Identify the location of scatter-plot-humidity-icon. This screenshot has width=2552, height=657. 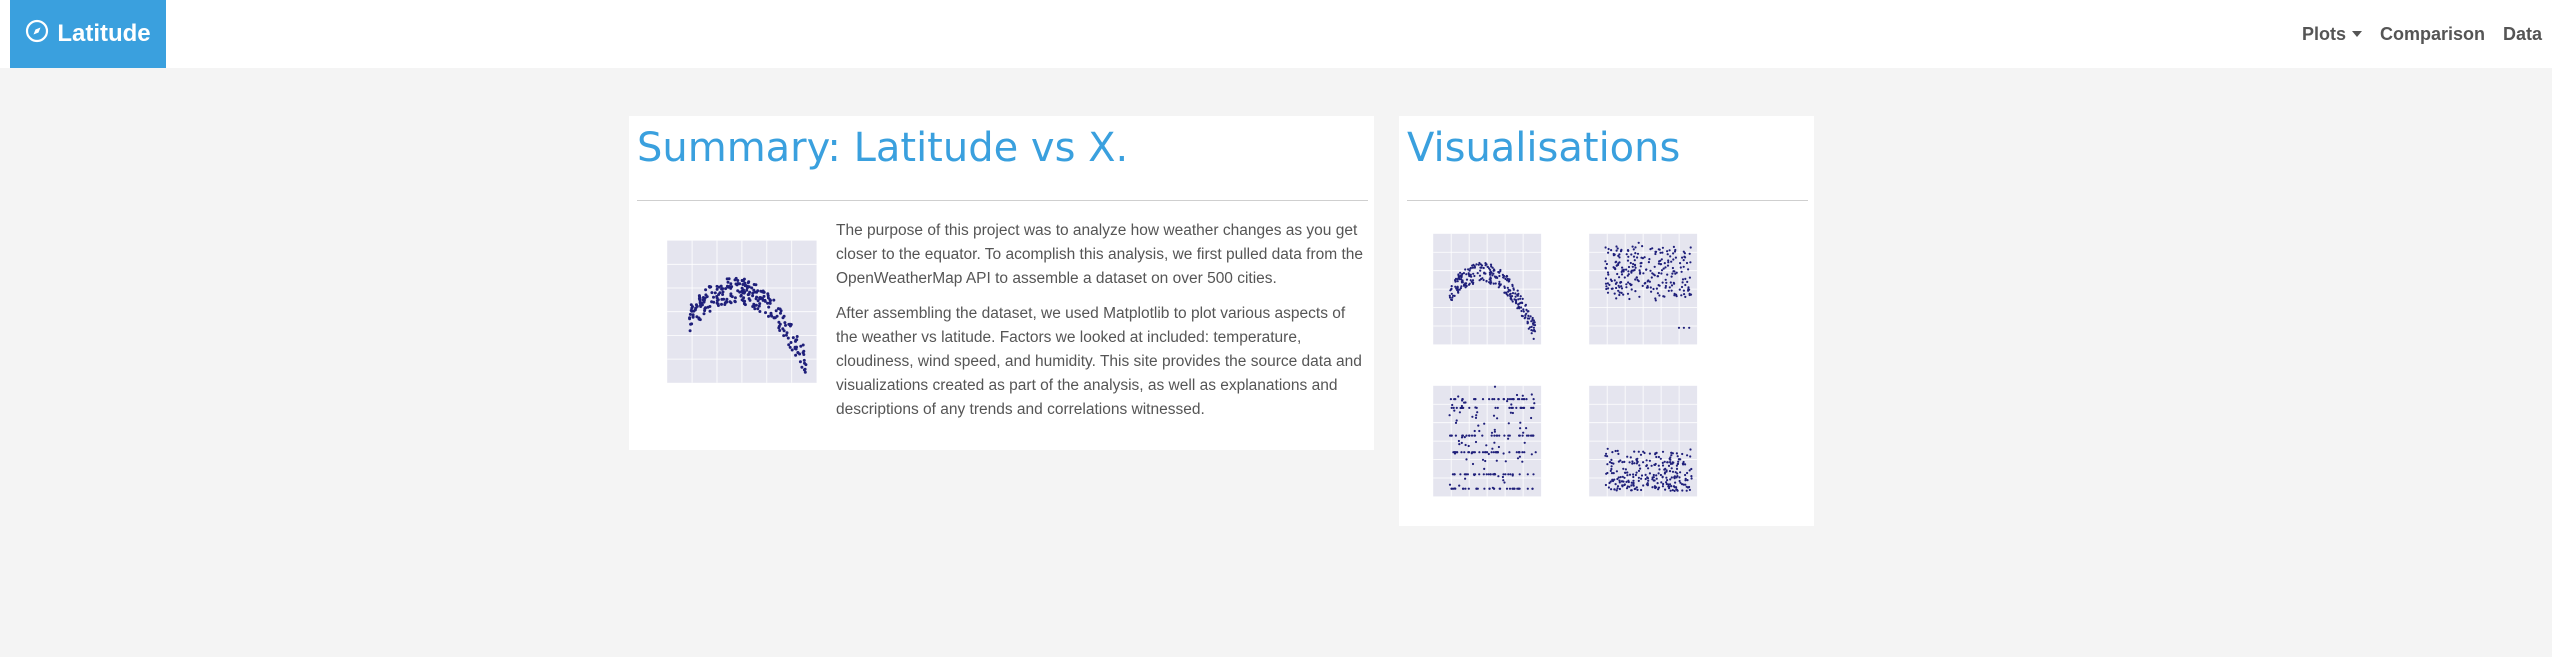
(1643, 289).